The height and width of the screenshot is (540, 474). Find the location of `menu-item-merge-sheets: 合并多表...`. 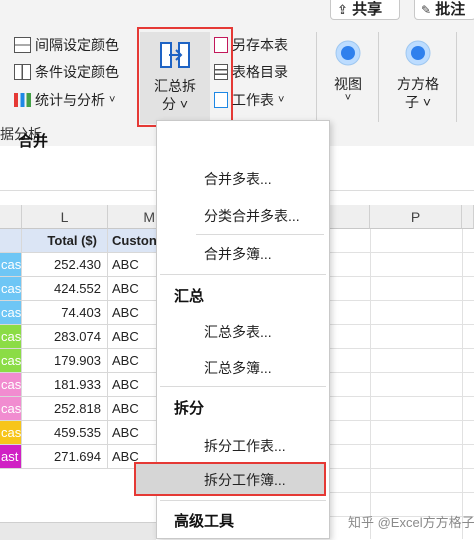

menu-item-merge-sheets: 合并多表... is located at coordinates (238, 179).